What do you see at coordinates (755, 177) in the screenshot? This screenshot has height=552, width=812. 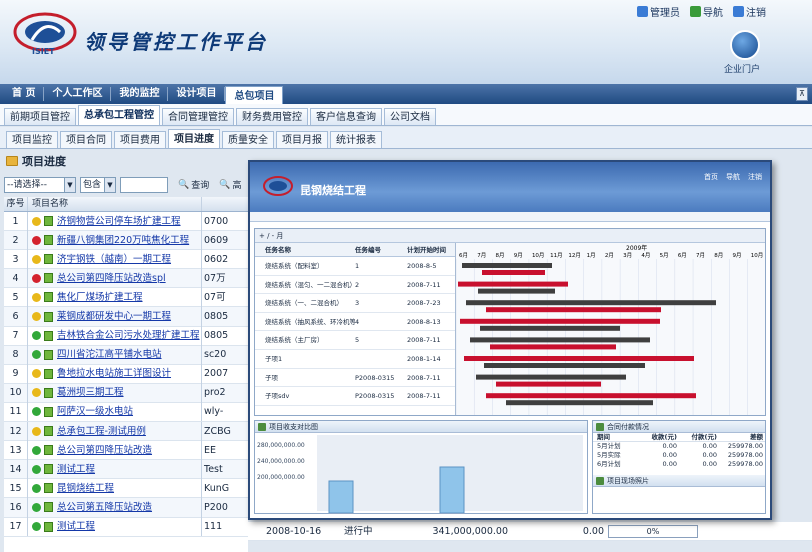 I see `popup-logout-link: 注销` at bounding box center [755, 177].